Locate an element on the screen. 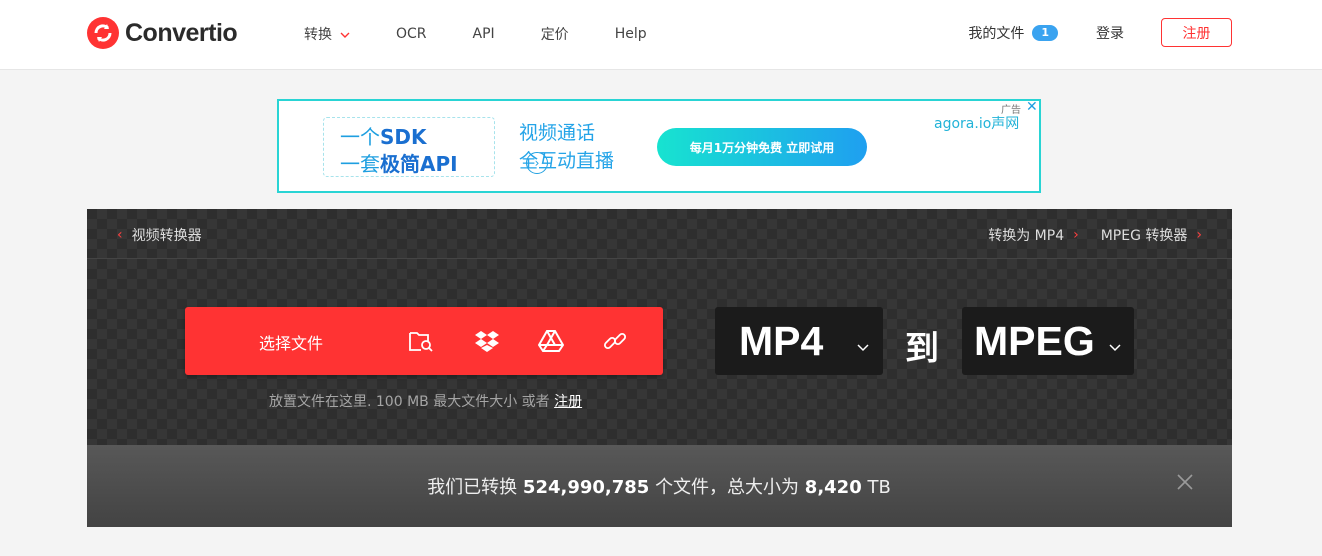 This screenshot has width=1322, height=556. nav-item-label: 定价 is located at coordinates (554, 35).